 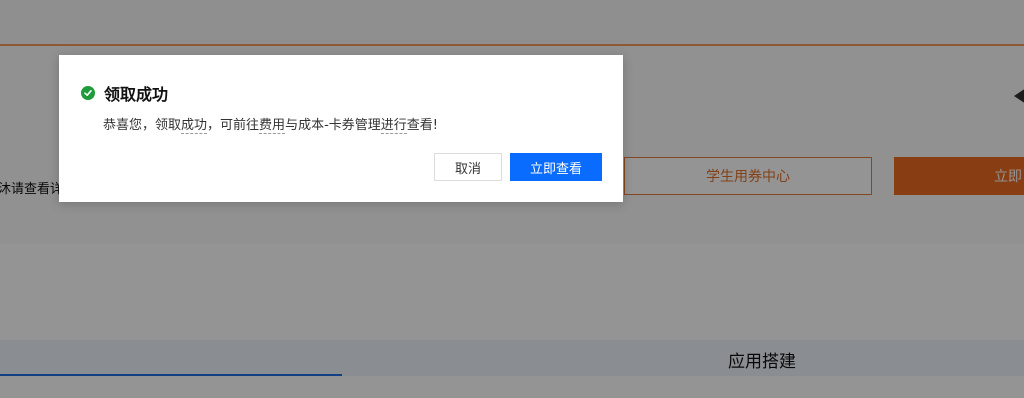 I want to click on cancel-button: 取消, so click(x=468, y=167).